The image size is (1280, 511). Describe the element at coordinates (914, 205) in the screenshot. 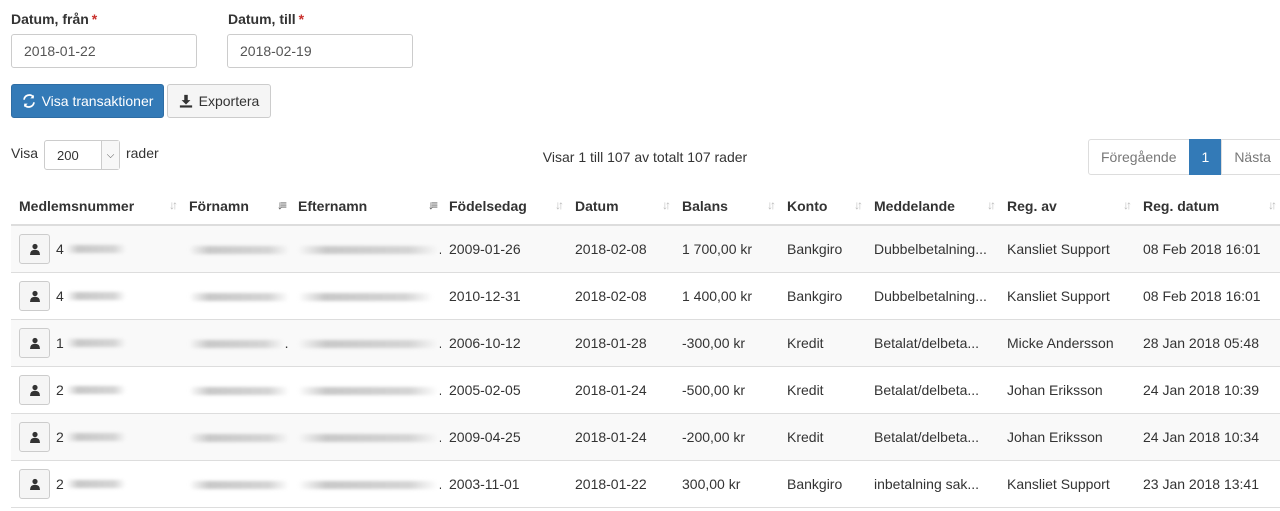

I see `col-message-label: Meddelande` at that location.